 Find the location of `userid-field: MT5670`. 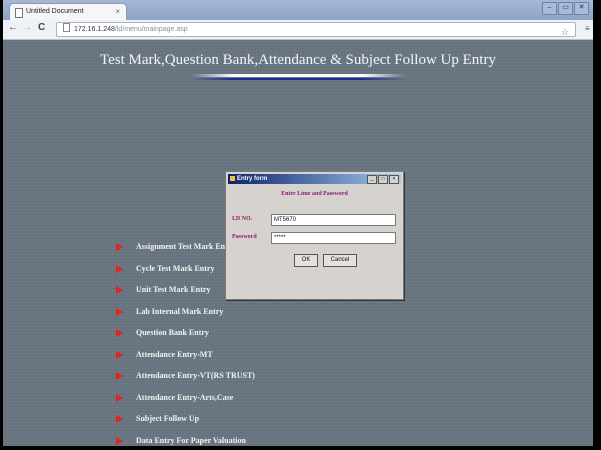

userid-field: MT5670 is located at coordinates (333, 220).